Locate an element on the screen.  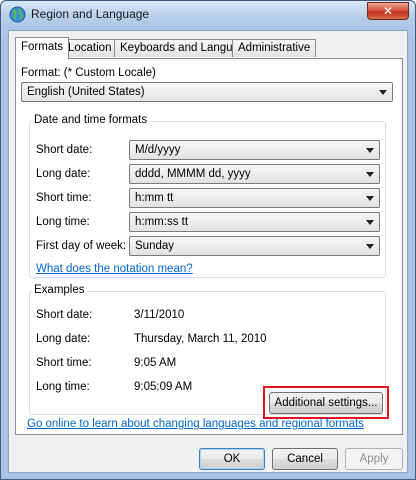
example-long-date-label: Long date: is located at coordinates (63, 339).